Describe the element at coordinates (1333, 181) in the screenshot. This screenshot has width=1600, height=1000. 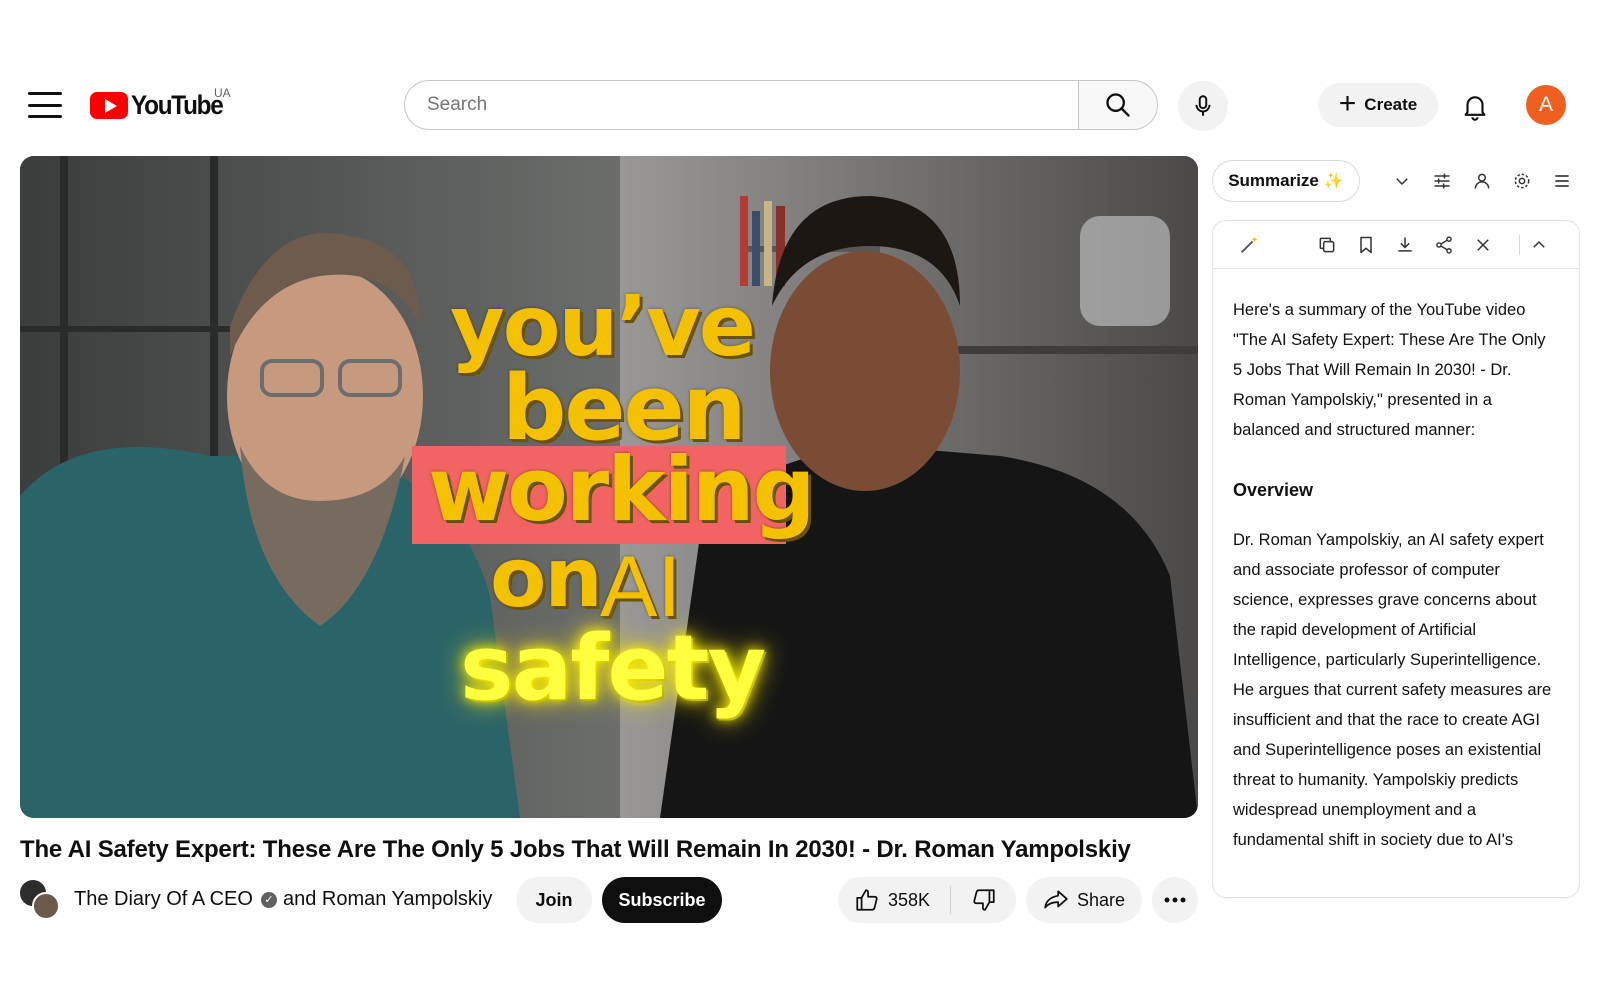
I see `sparkle-icon: ✨` at that location.